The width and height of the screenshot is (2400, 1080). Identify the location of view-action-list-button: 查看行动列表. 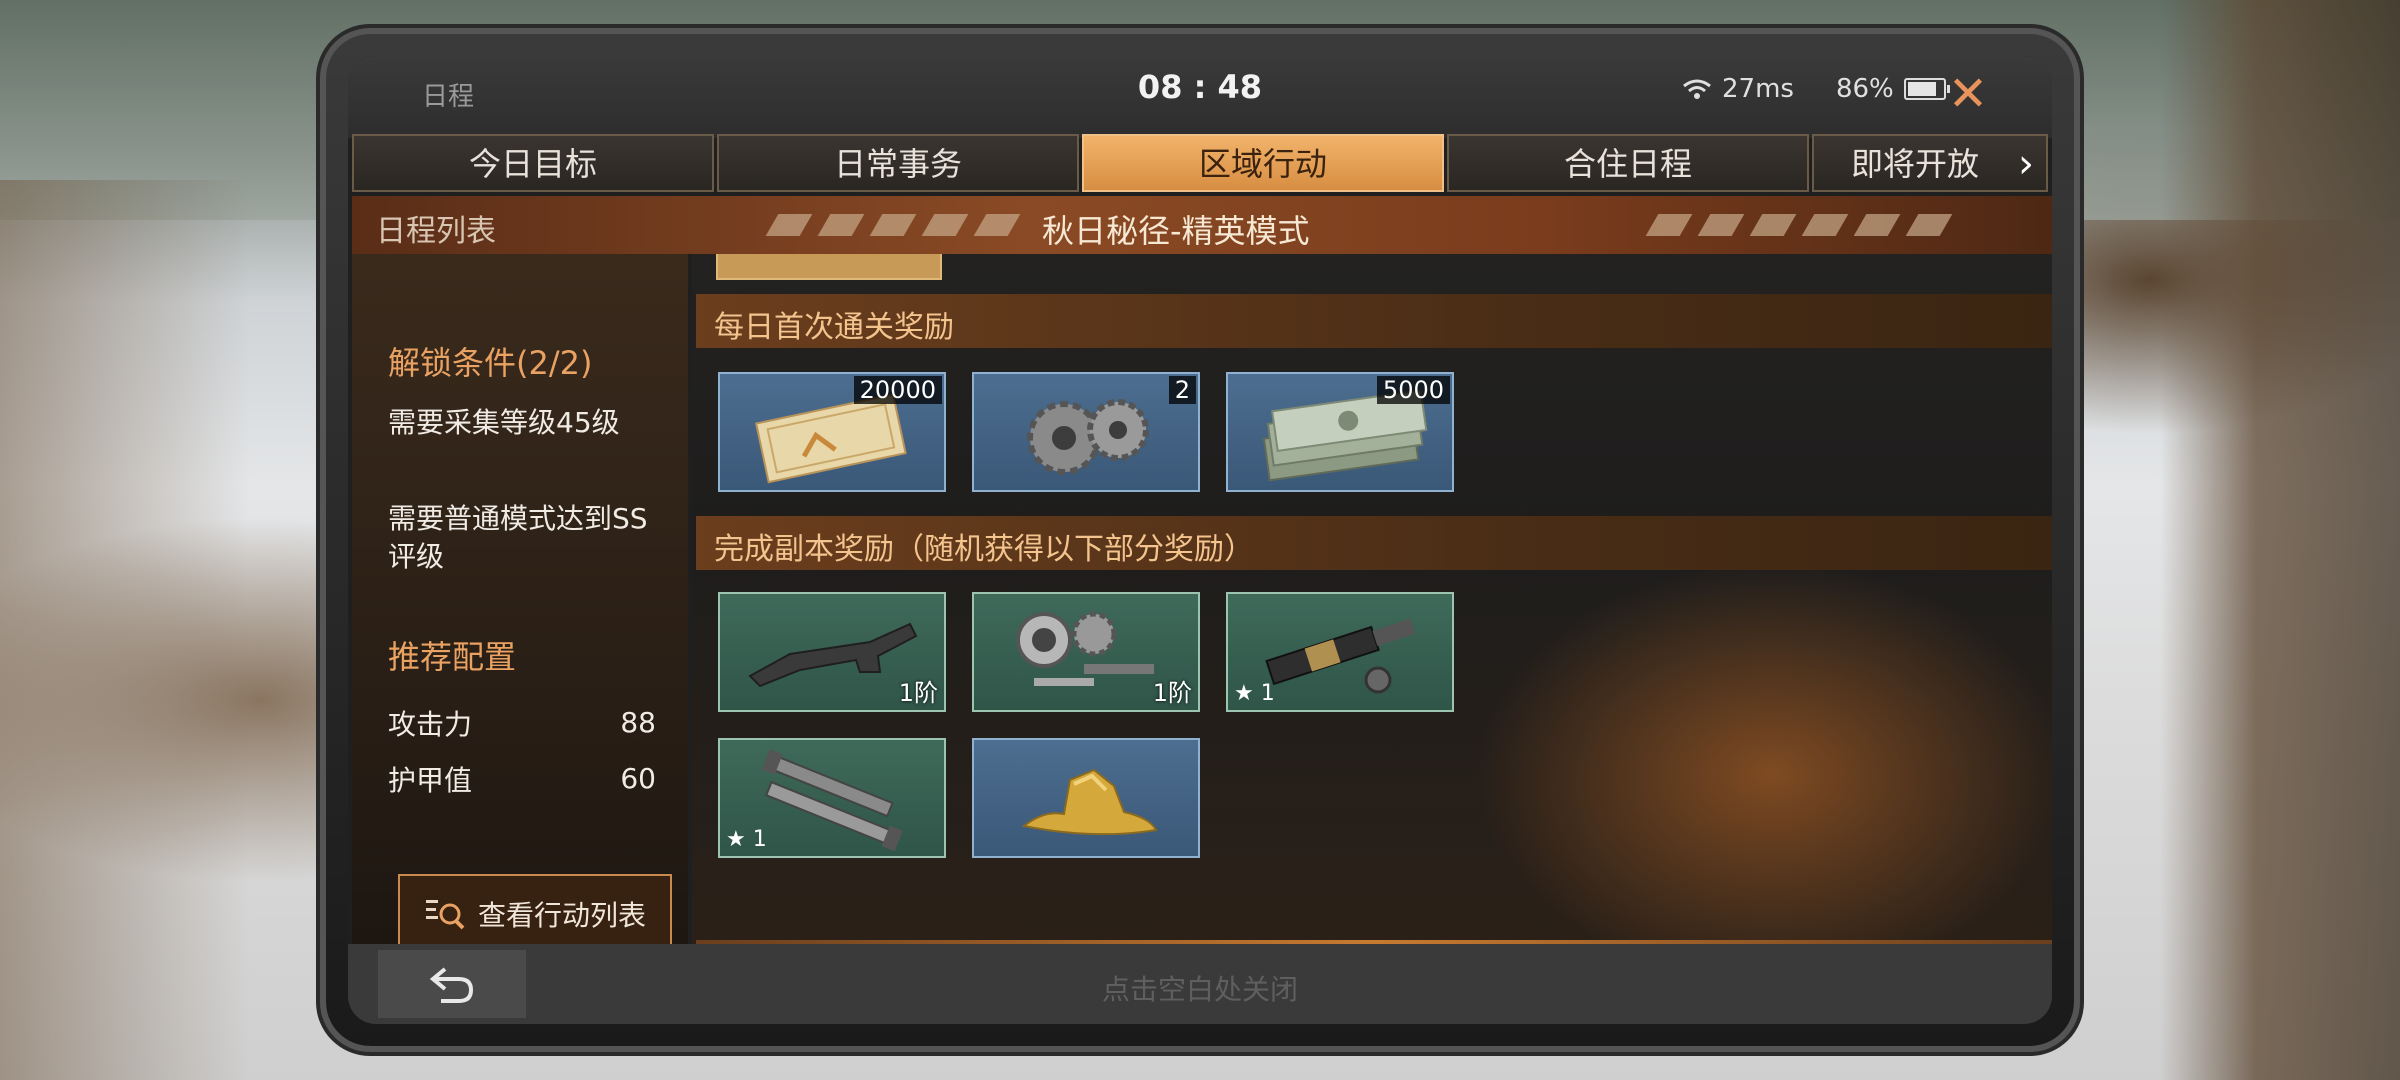
(535, 914).